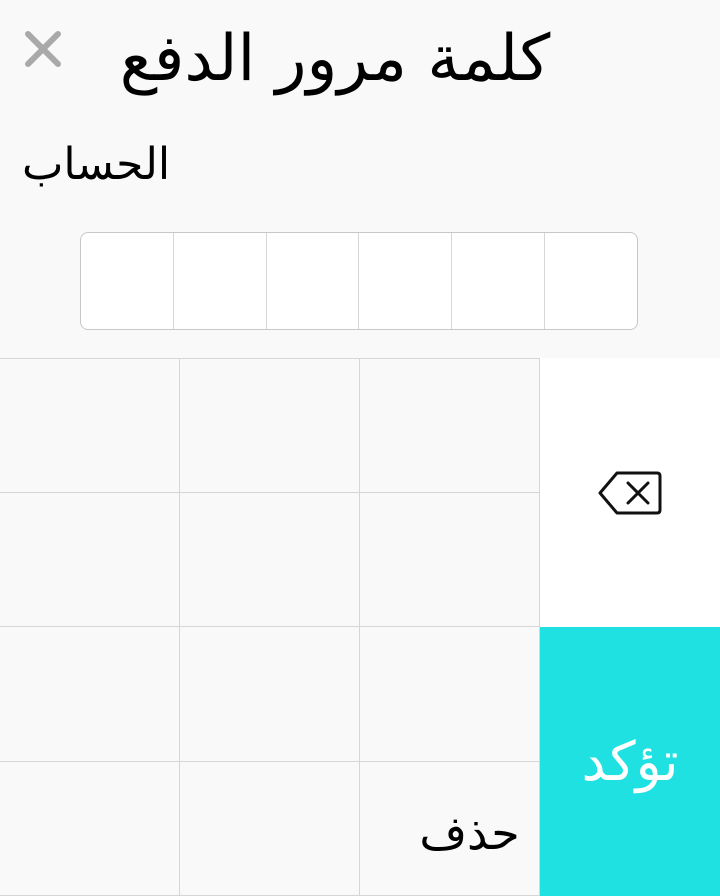 This screenshot has height=896, width=720. I want to click on keypad-key-r2-c2, so click(270, 559).